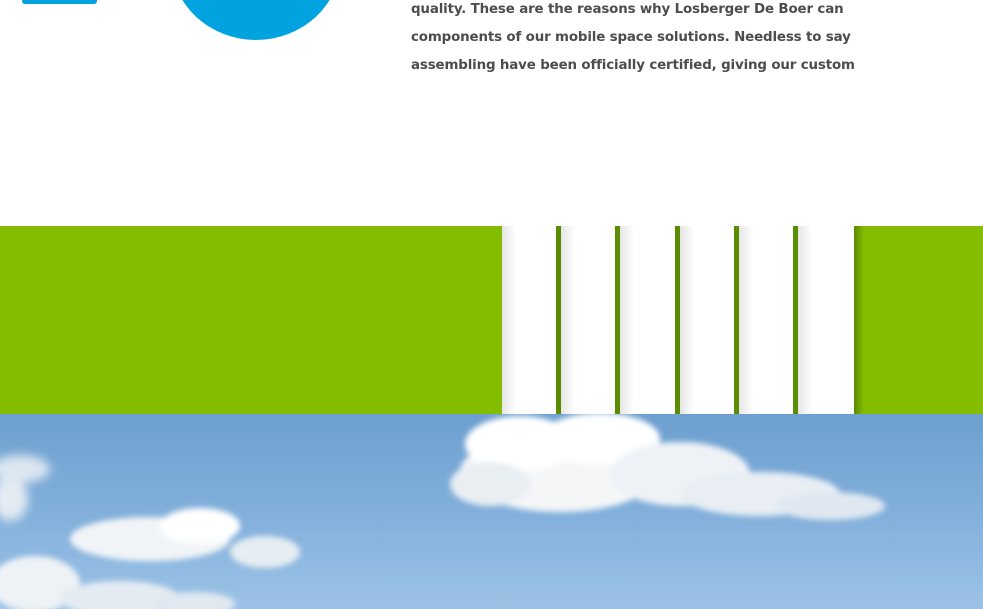 Image resolution: width=983 pixels, height=609 pixels. Describe the element at coordinates (667, 467) in the screenshot. I see `cloud-large` at that location.